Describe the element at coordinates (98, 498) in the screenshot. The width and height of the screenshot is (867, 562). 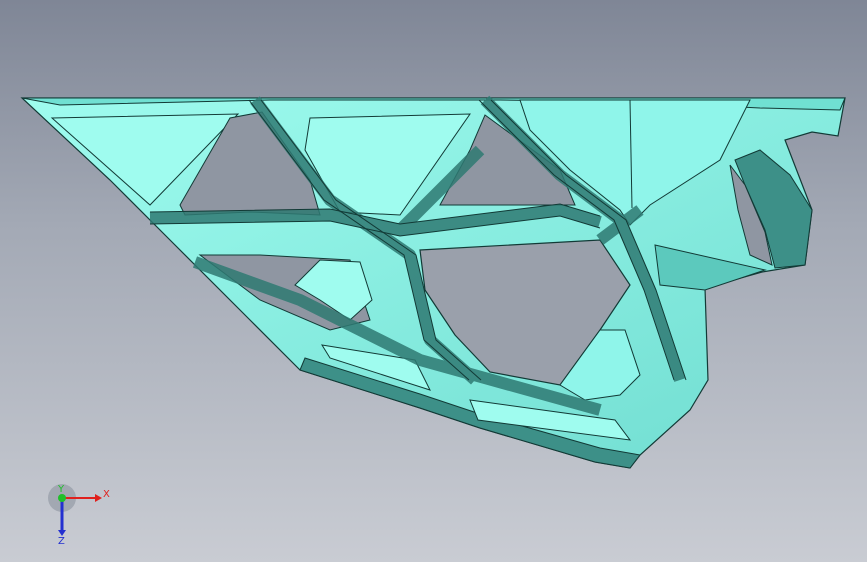
I see `x-axis-arrow` at that location.